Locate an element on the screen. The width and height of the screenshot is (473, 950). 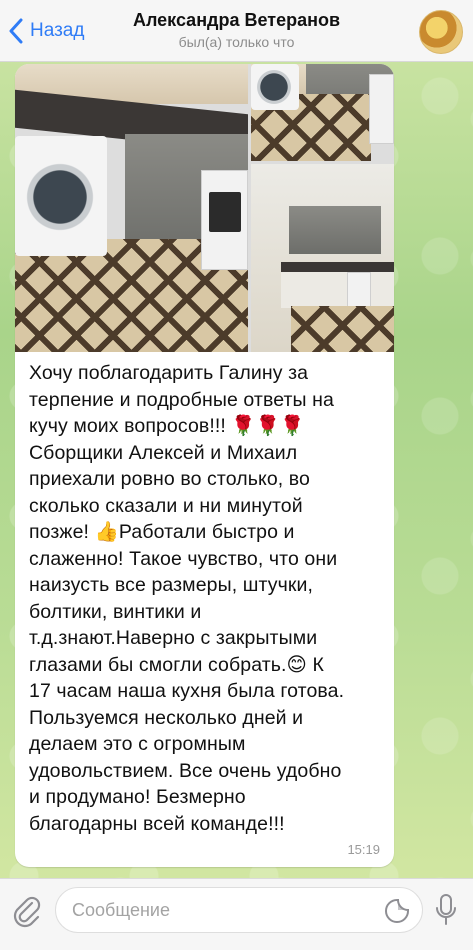
message-line: болтики, винтики и is located at coordinates (115, 611).